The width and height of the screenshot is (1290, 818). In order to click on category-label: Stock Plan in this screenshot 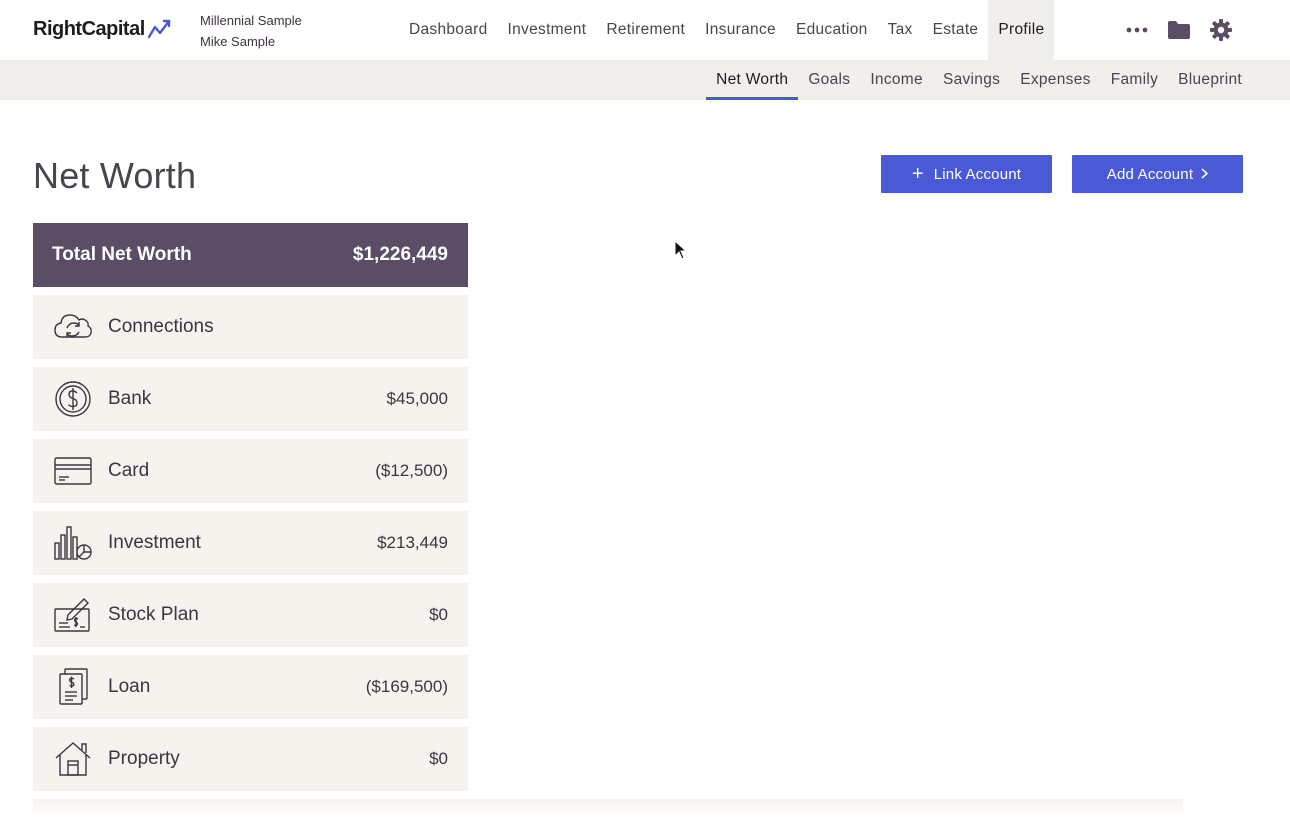, I will do `click(153, 614)`.